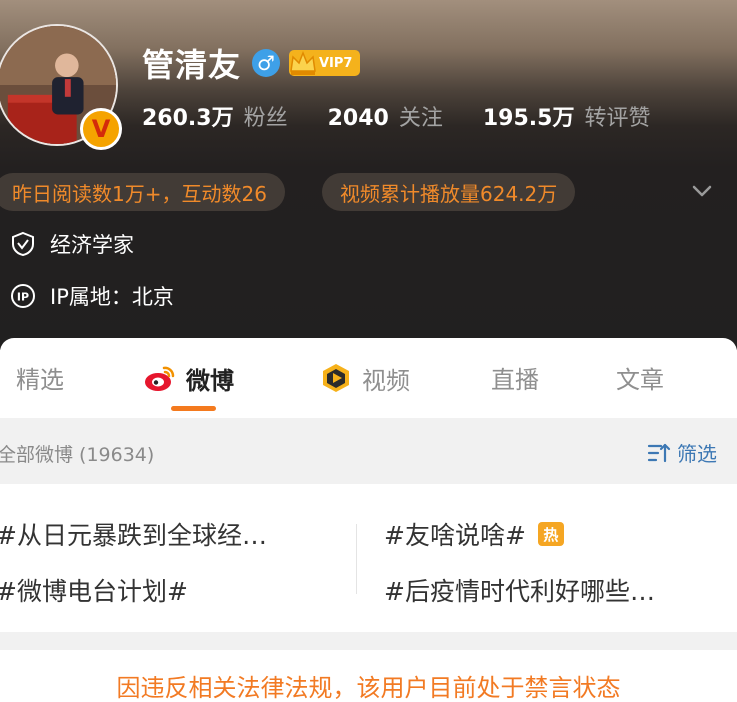  What do you see at coordinates (702, 191) in the screenshot?
I see `chevron-down-icon` at bounding box center [702, 191].